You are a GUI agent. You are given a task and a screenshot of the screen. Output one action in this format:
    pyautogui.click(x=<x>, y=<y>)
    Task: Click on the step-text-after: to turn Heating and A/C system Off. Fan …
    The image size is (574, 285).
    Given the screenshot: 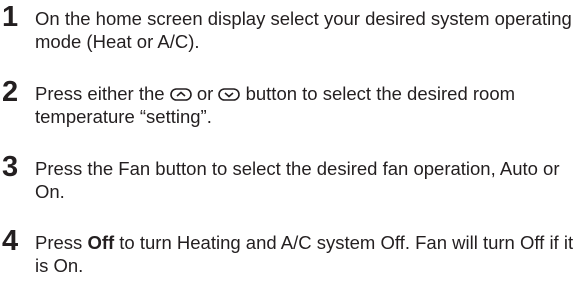 What is the action you would take?
    pyautogui.click(x=304, y=254)
    